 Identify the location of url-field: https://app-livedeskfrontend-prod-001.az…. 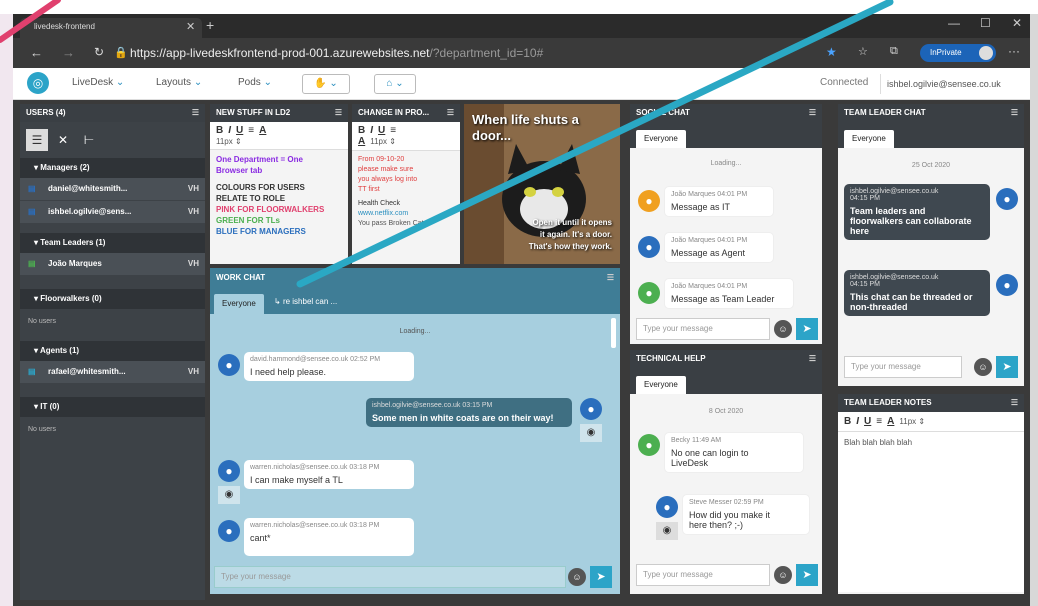
(475, 53).